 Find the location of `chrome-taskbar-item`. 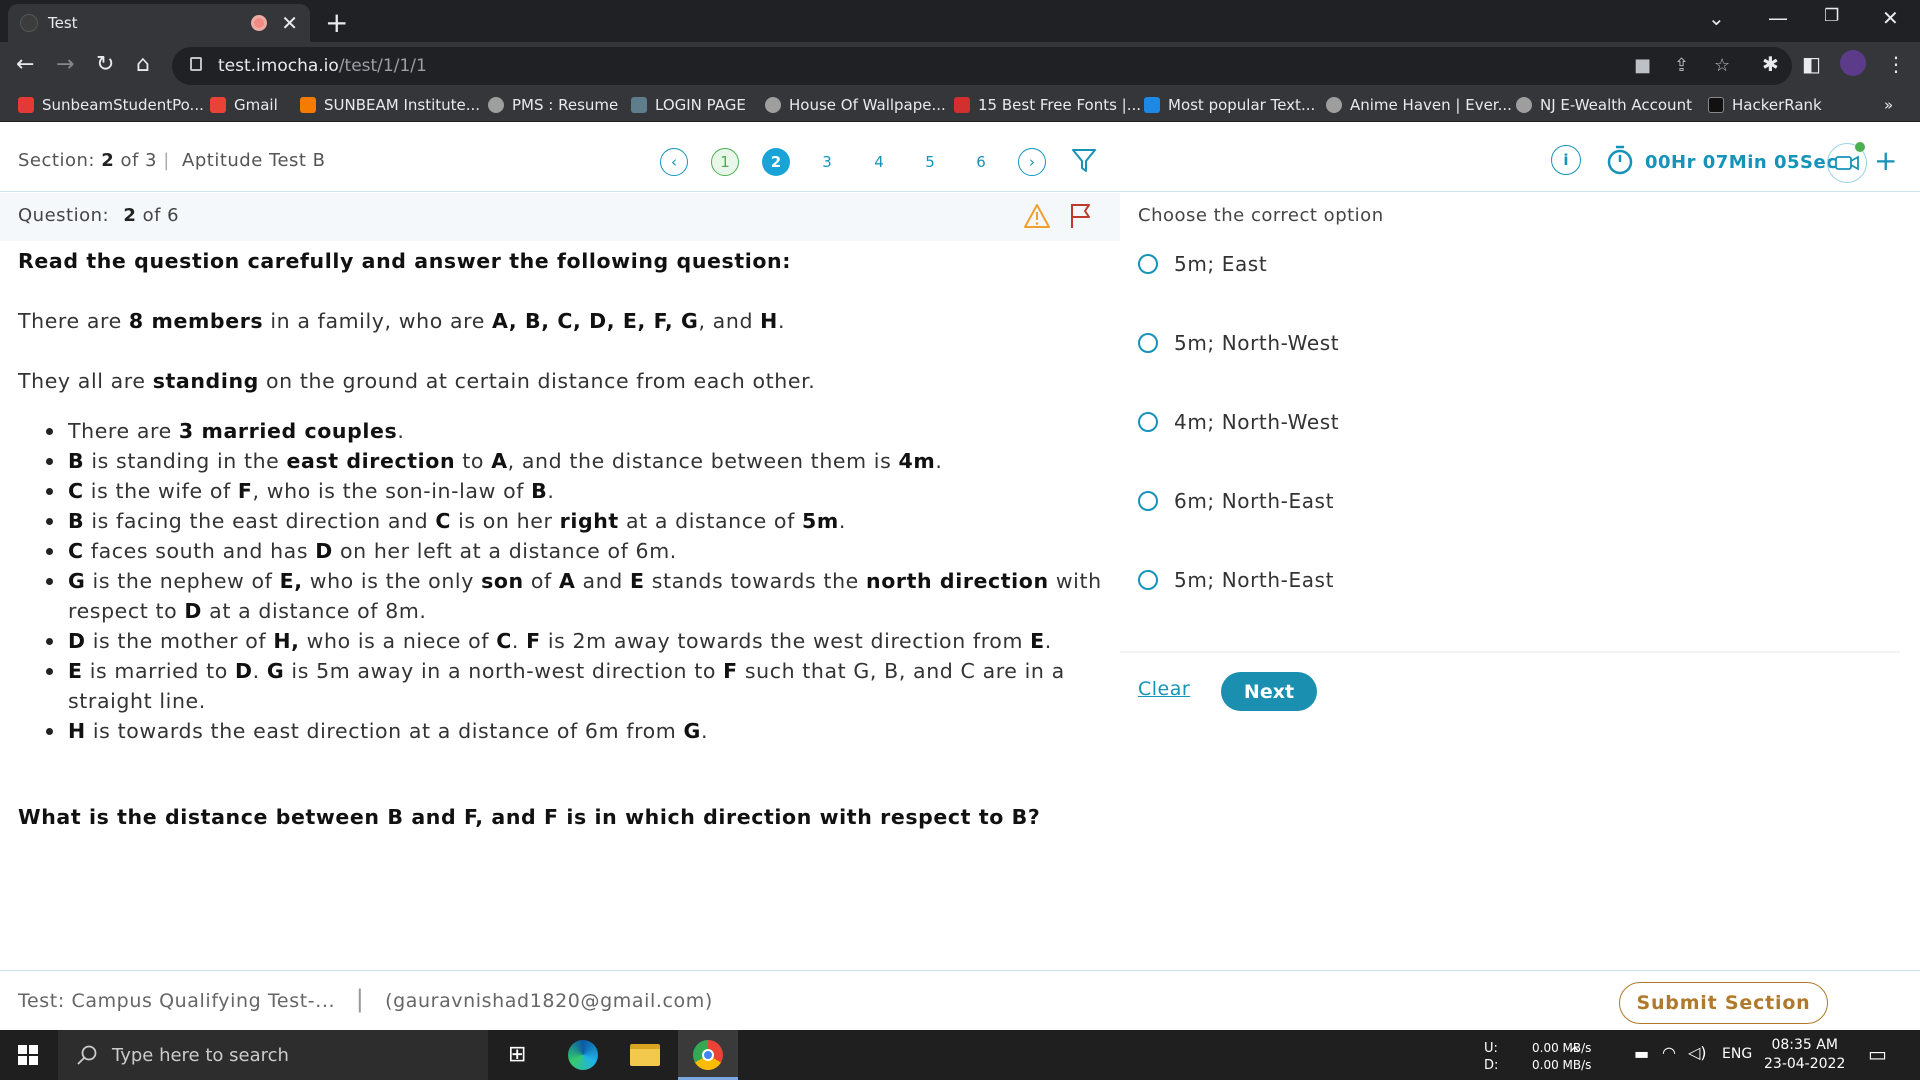

chrome-taskbar-item is located at coordinates (708, 1055).